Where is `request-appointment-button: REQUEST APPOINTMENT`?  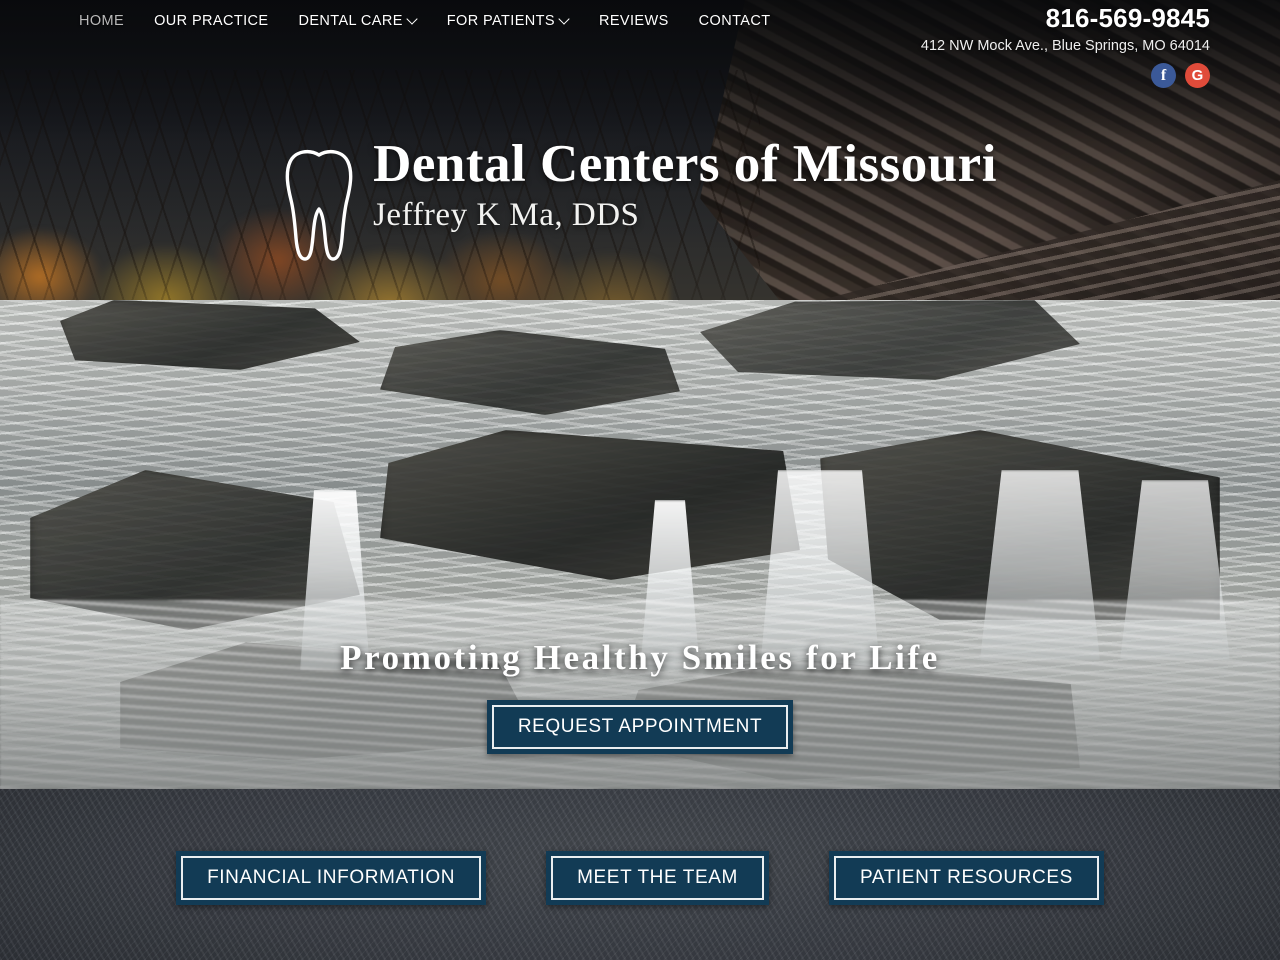
request-appointment-button: REQUEST APPOINTMENT is located at coordinates (640, 727).